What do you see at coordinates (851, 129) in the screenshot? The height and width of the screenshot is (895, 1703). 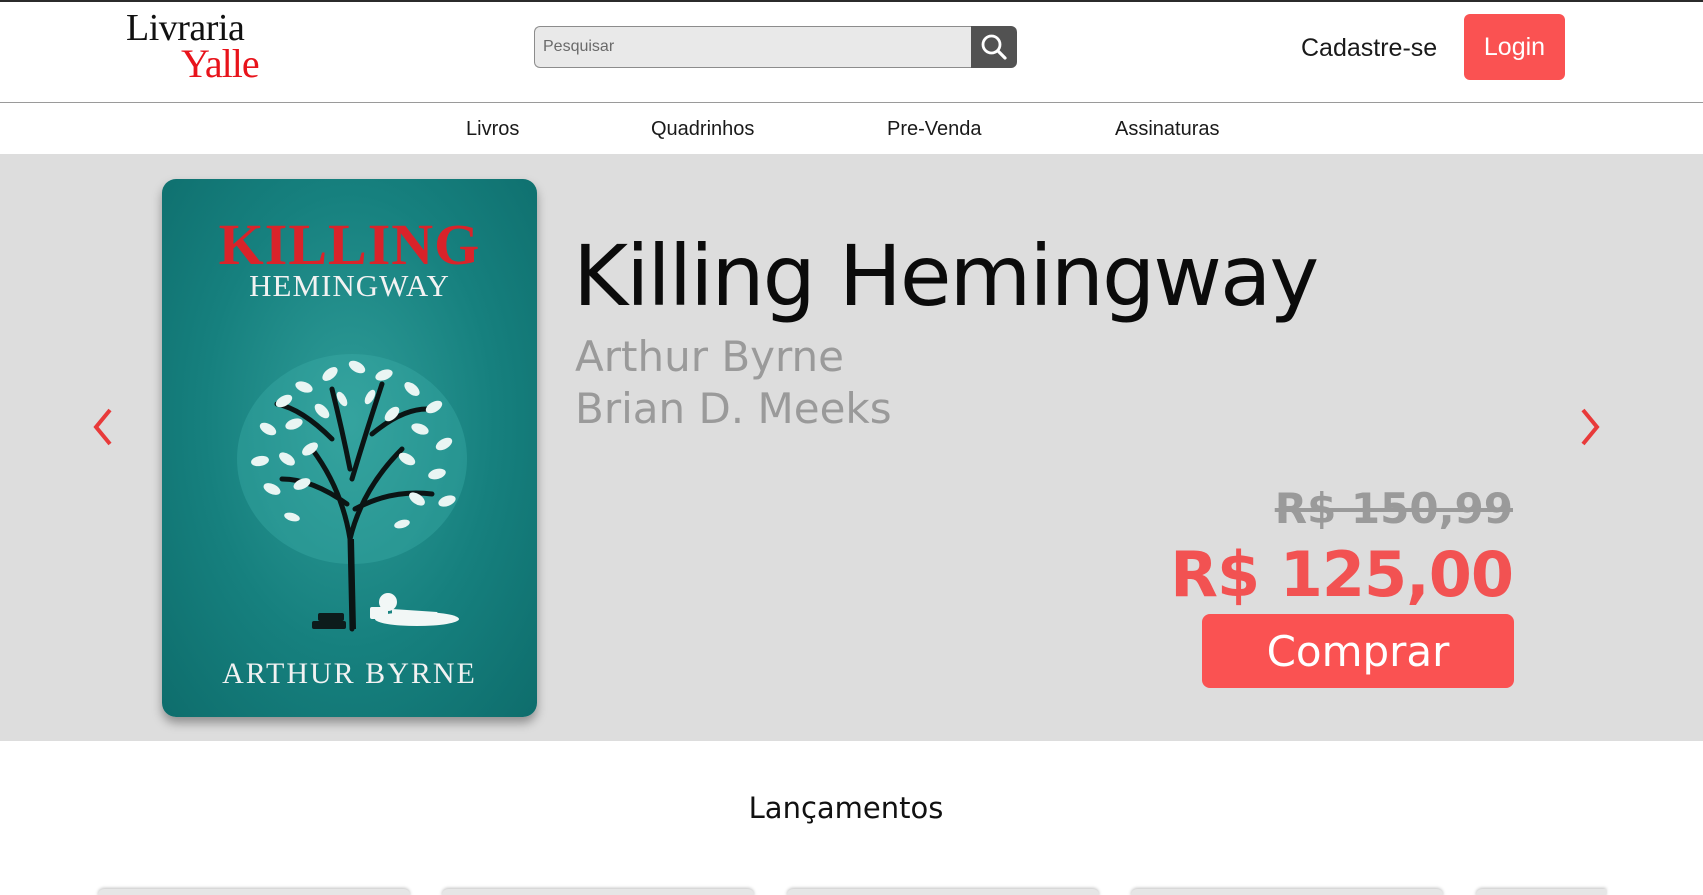 I see `category-nav: Livros Quadrinhos Pre-Venda Assinaturas` at bounding box center [851, 129].